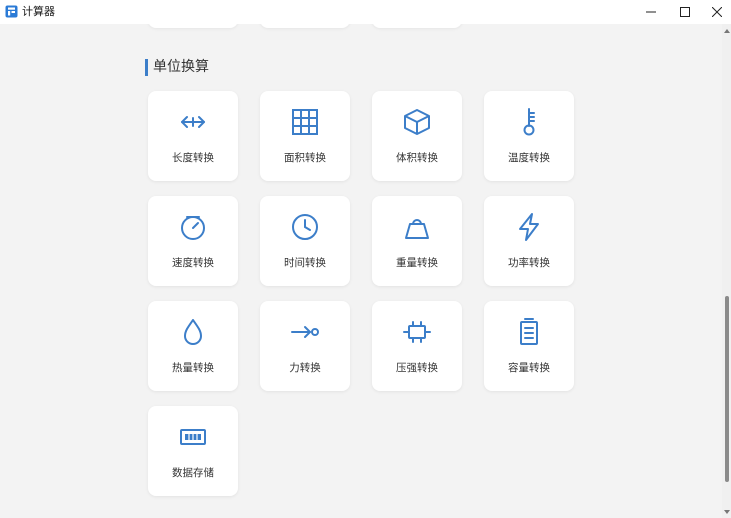 Image resolution: width=731 pixels, height=518 pixels. I want to click on vertical-scrollbar, so click(726, 271).